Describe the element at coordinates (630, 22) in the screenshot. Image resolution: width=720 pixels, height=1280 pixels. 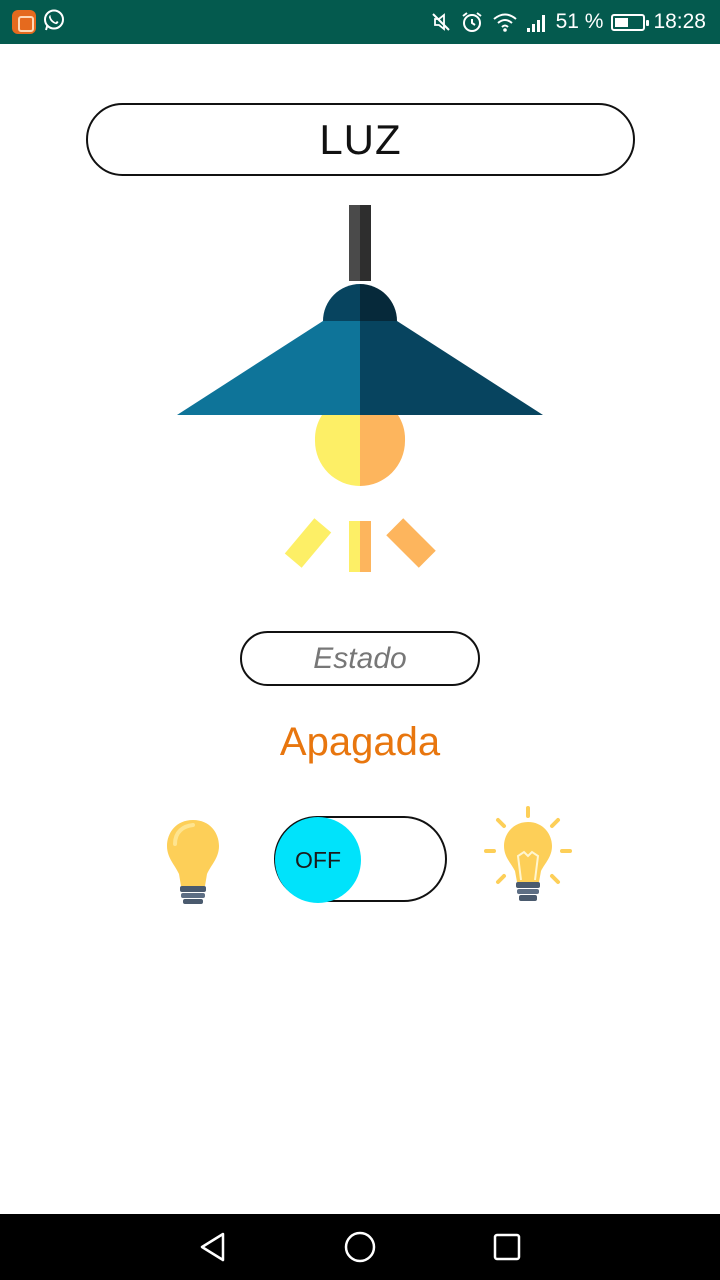
I see `battery-icon` at that location.